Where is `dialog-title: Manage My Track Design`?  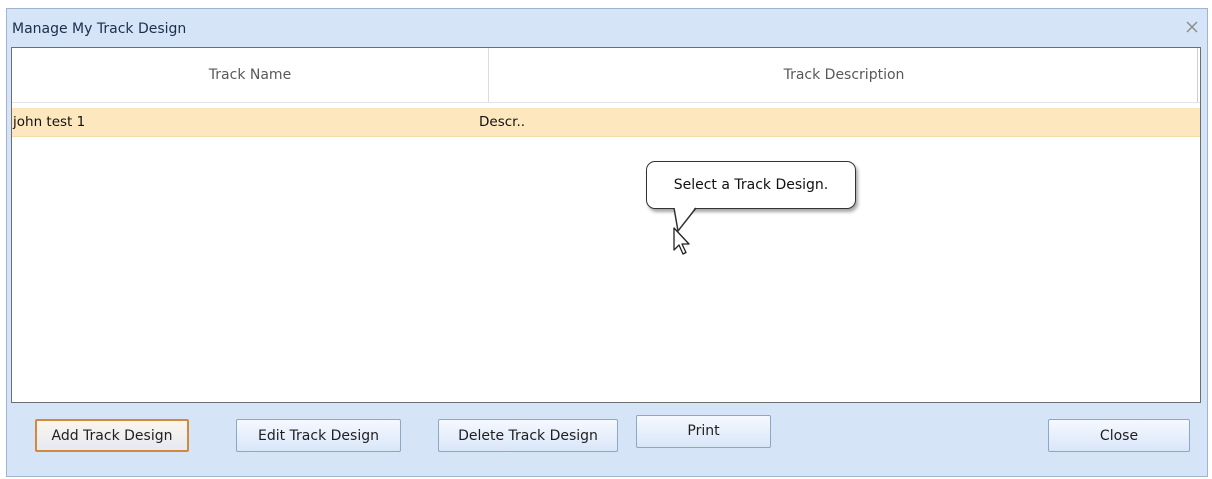 dialog-title: Manage My Track Design is located at coordinates (99, 29).